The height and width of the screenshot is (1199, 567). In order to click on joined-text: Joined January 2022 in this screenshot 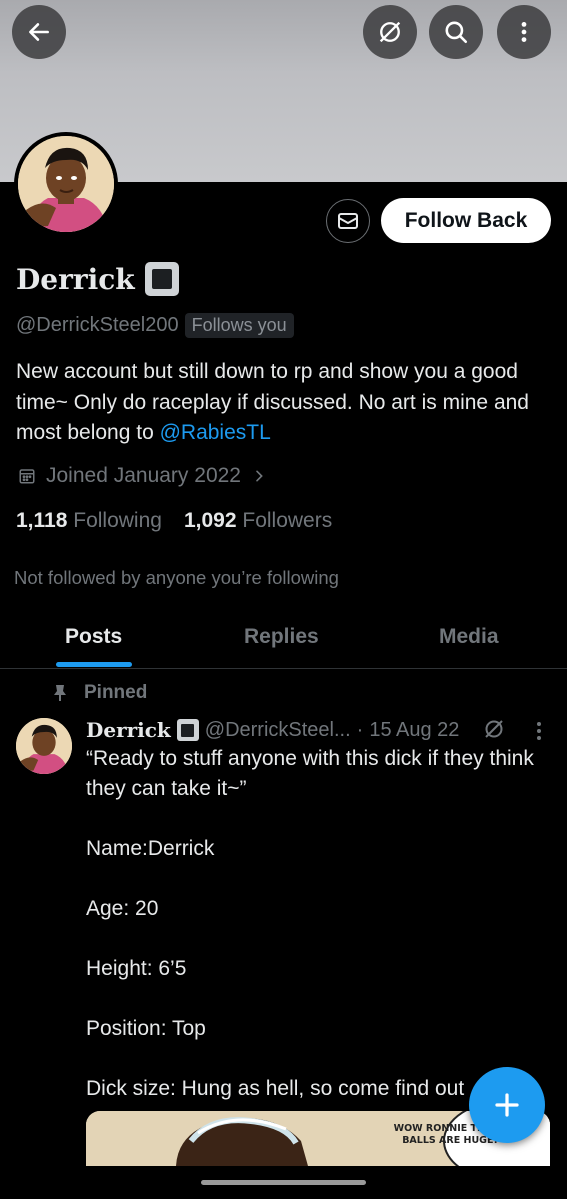, I will do `click(143, 475)`.